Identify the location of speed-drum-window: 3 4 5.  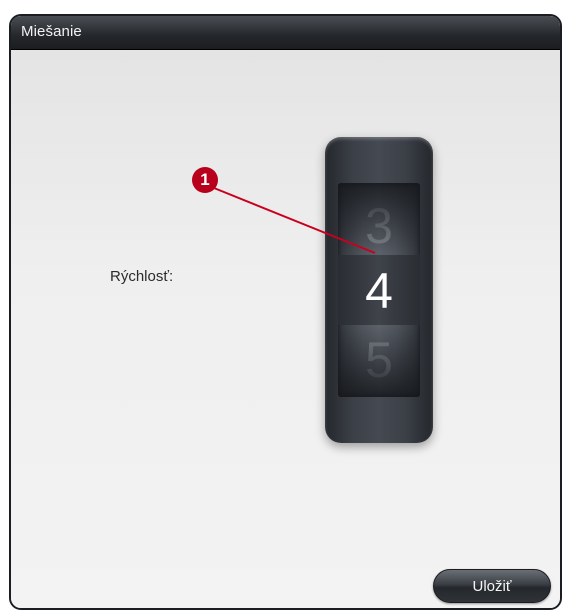
(379, 290).